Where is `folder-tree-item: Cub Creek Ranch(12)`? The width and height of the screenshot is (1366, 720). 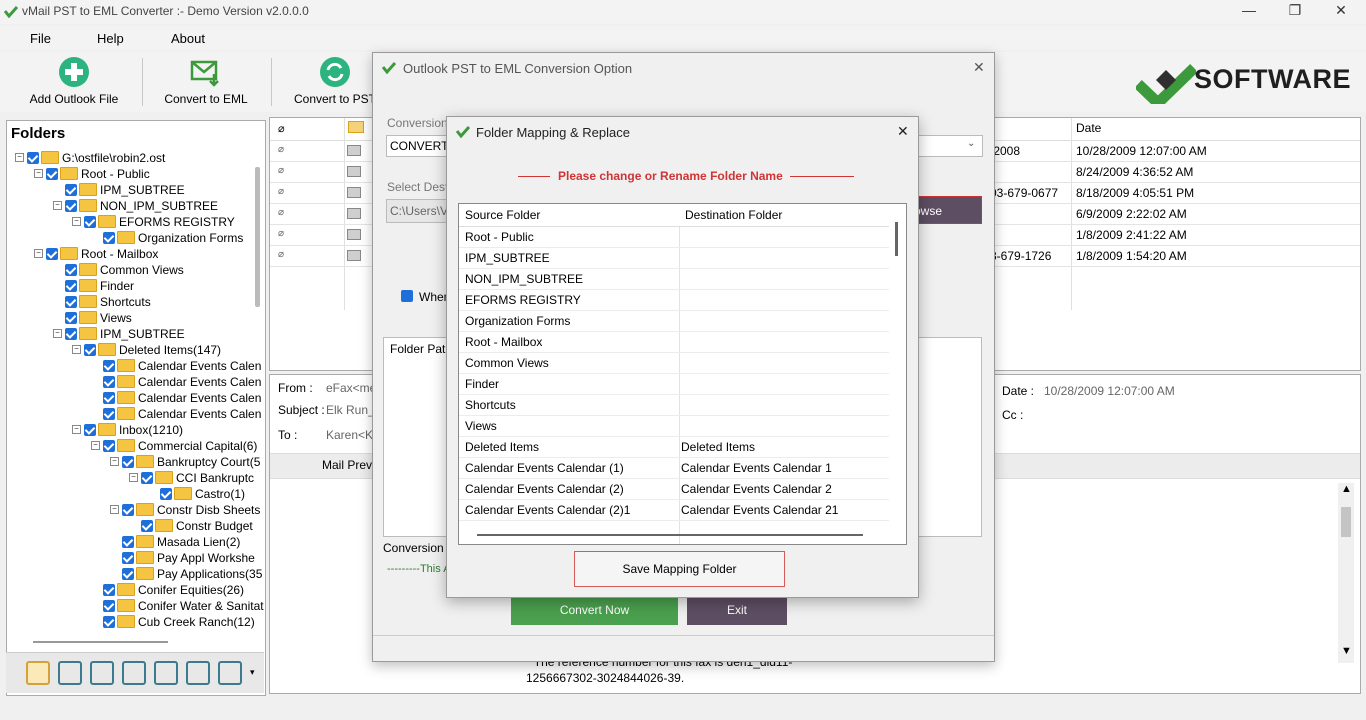 folder-tree-item: Cub Creek Ranch(12) is located at coordinates (173, 622).